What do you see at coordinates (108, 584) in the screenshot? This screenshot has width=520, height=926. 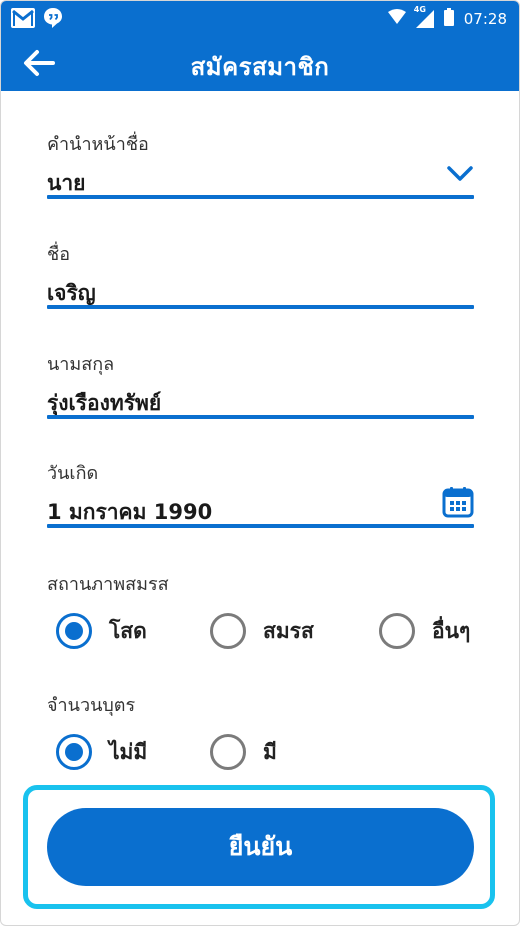 I see `marital-status-label: สถานภาพสมรส` at bounding box center [108, 584].